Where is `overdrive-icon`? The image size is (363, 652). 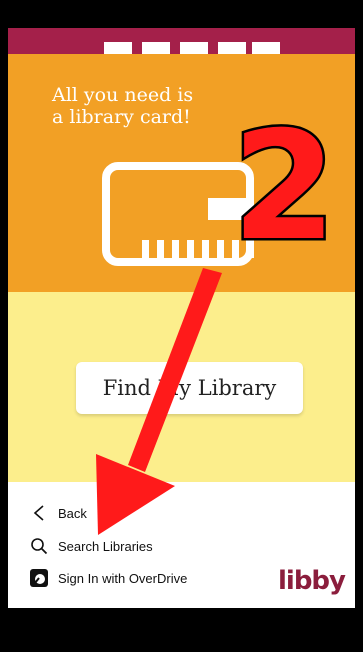 overdrive-icon is located at coordinates (39, 578).